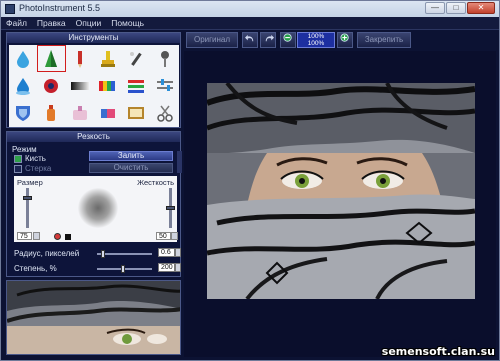  I want to click on tool-eraser, so click(108, 113).